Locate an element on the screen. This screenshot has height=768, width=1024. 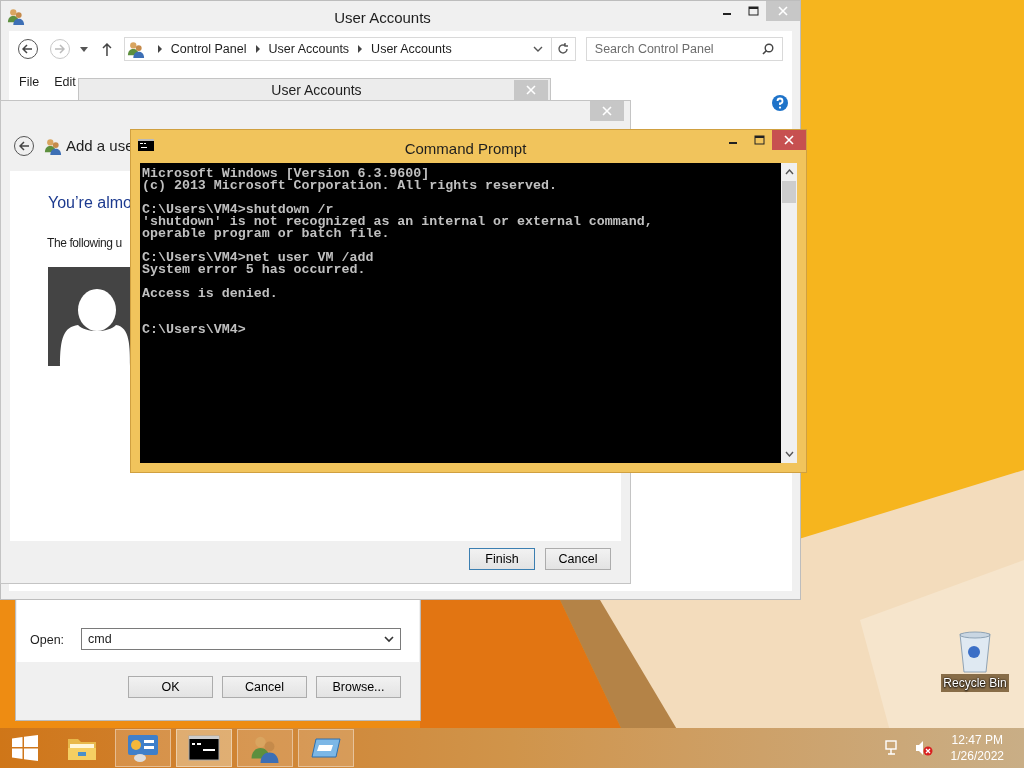
console-line: C:\Users\VM4>shutdown /r is located at coordinates (238, 210).